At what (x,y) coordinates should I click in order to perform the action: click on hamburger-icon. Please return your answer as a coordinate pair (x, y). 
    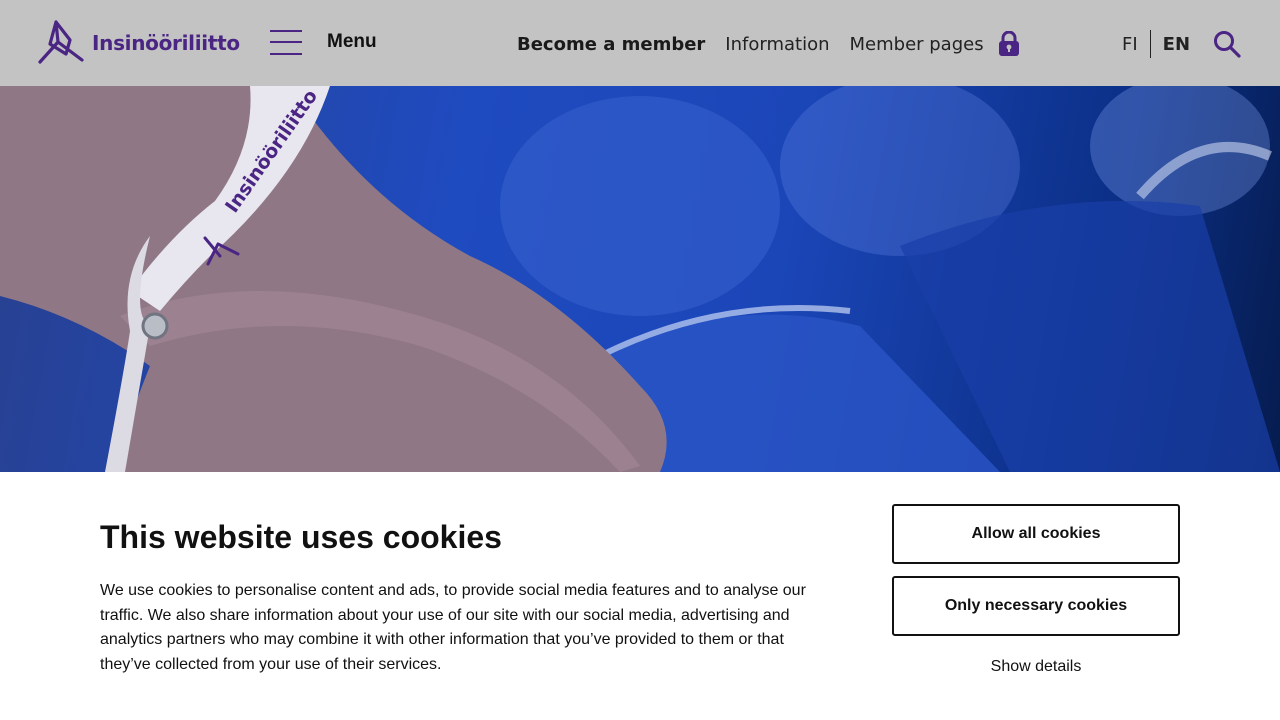
    Looking at the image, I should click on (286, 42).